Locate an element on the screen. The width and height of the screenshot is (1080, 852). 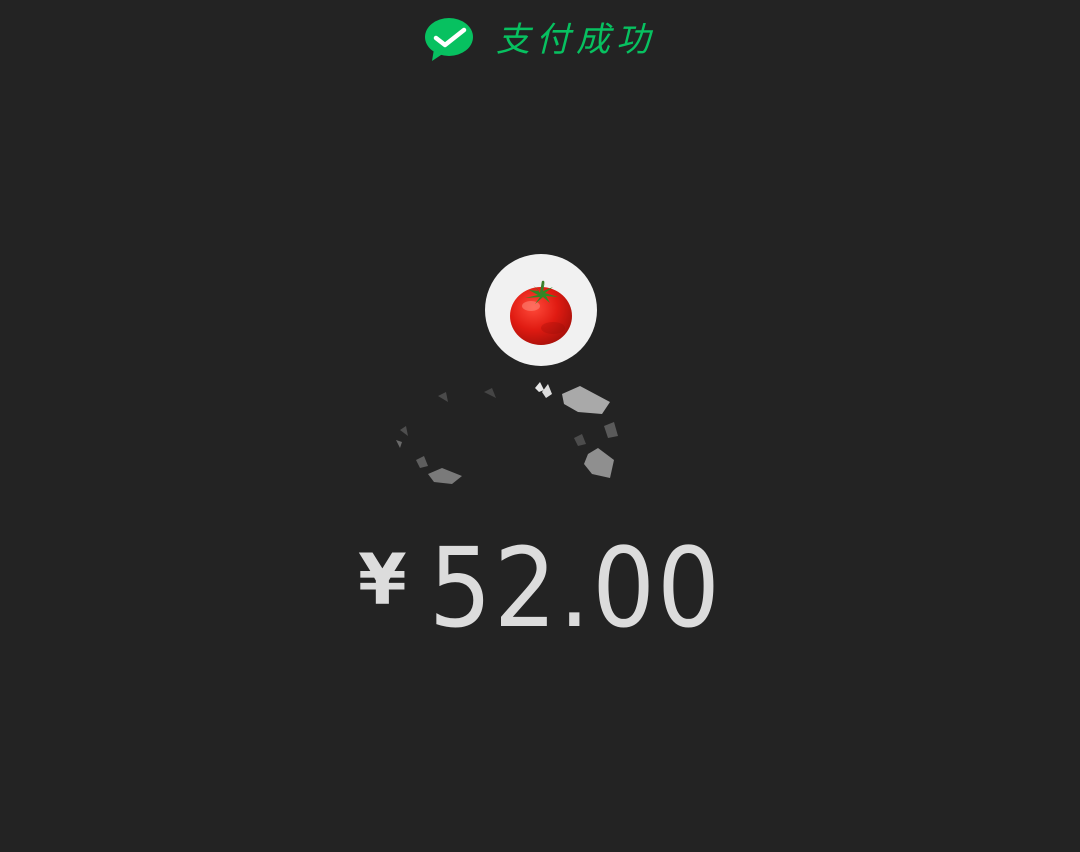
merchant-avatar is located at coordinates (541, 310).